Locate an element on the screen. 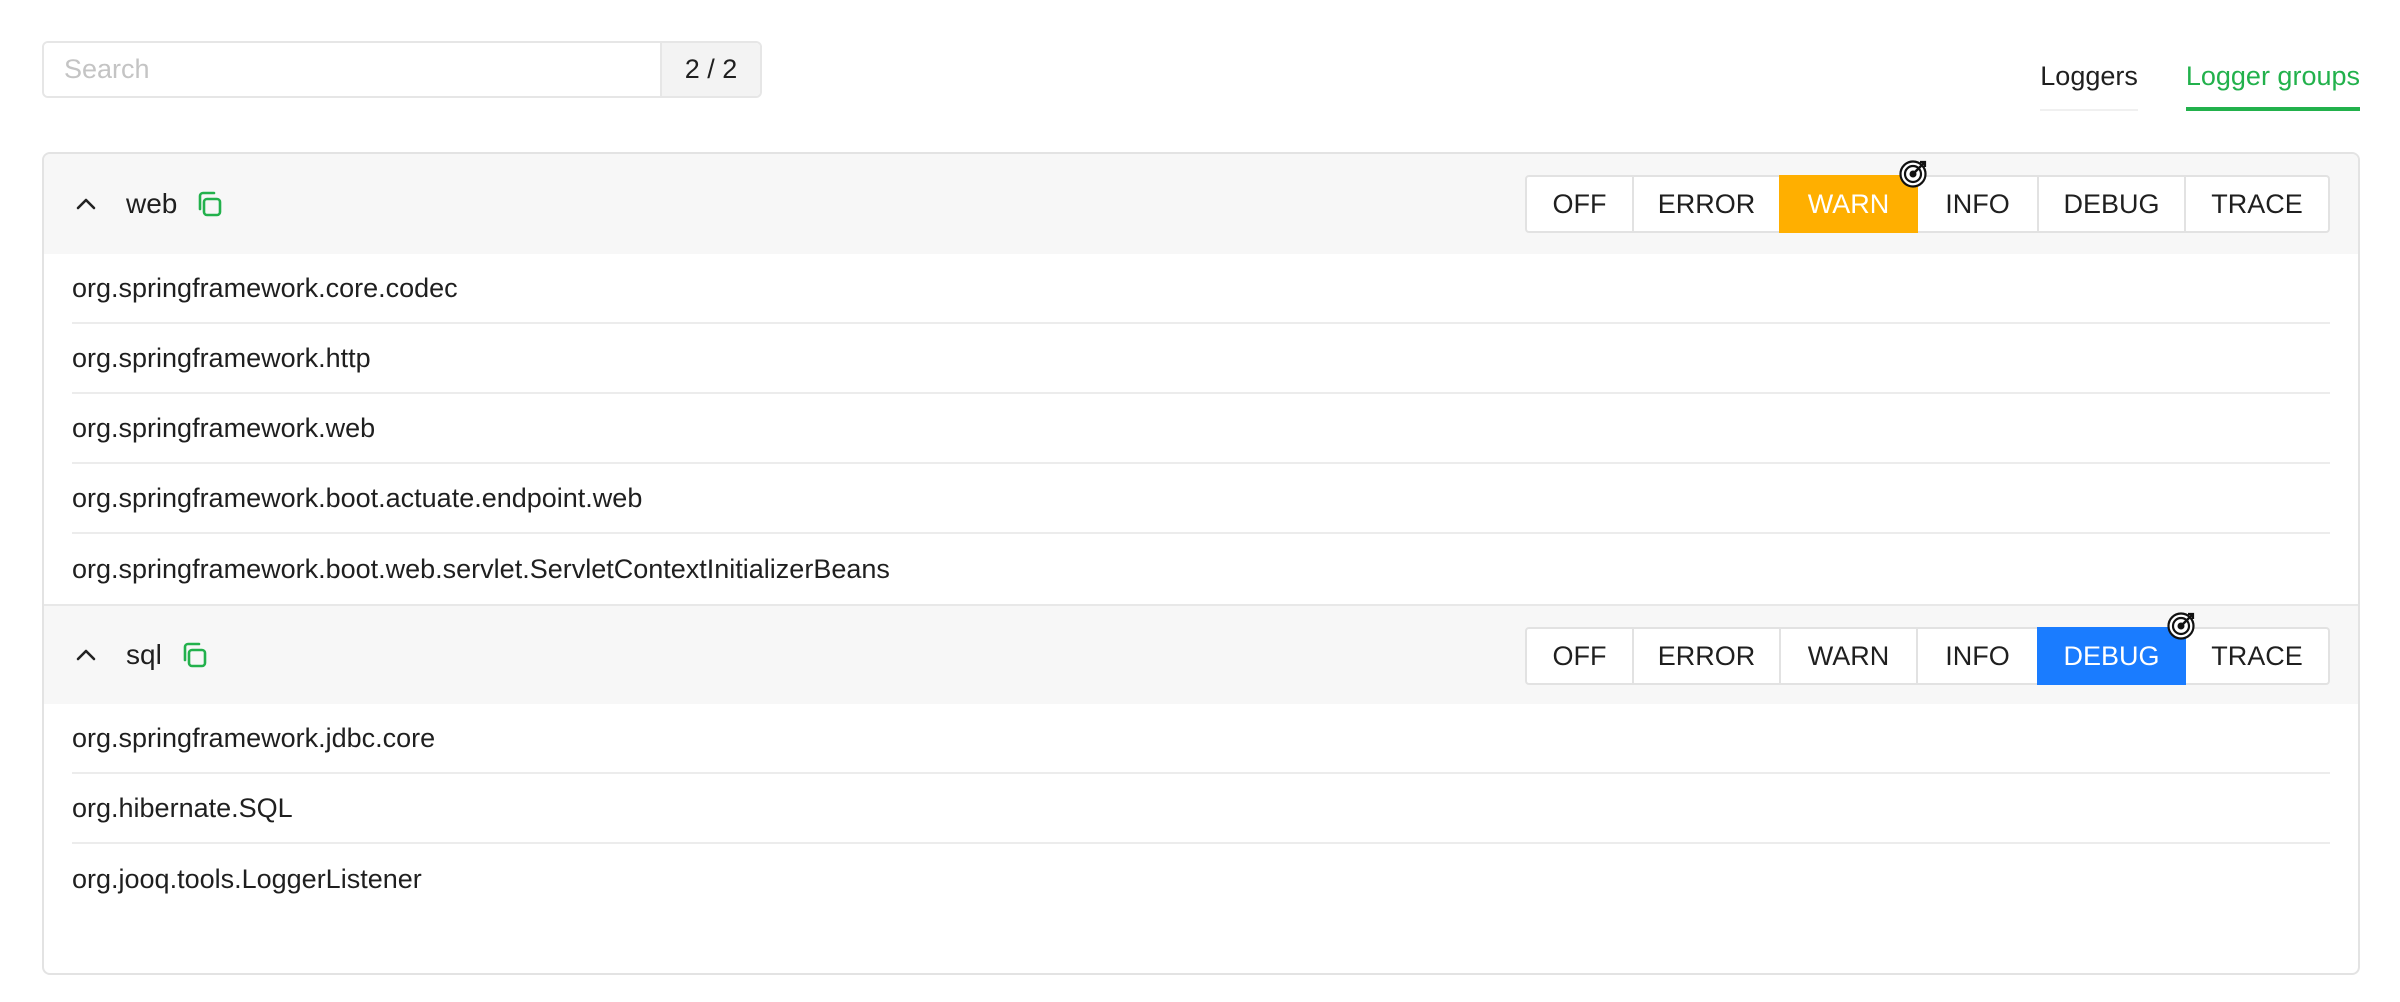  list-item: org.hibernate.SQL is located at coordinates (1201, 809).